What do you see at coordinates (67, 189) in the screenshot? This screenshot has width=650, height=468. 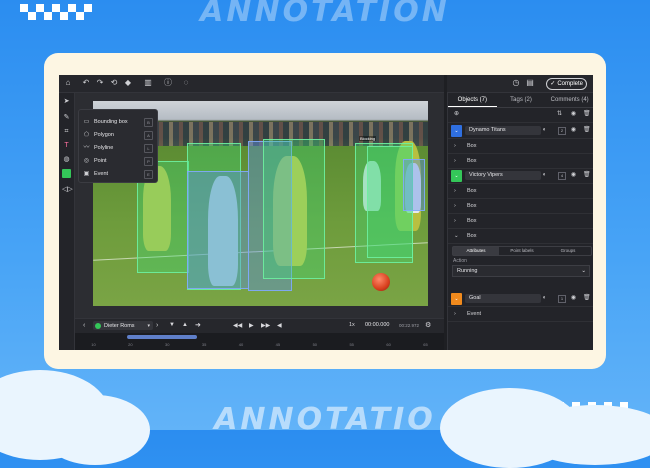 I see `split-icon: ◁▷` at bounding box center [67, 189].